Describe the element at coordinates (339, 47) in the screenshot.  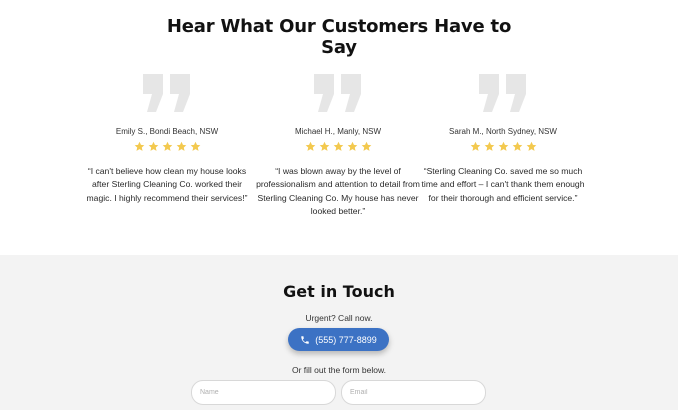
I see `section-title-line2: Say` at that location.